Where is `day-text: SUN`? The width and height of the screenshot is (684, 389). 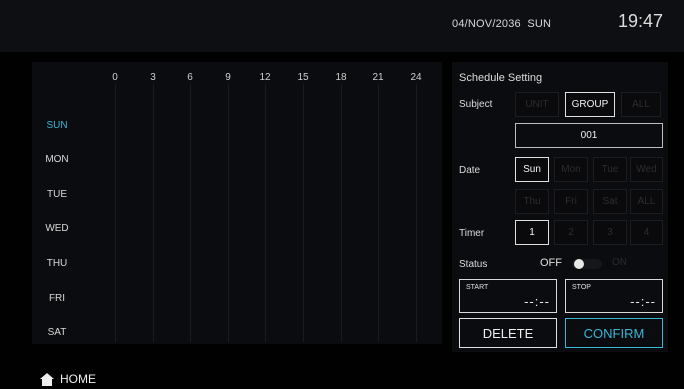 day-text: SUN is located at coordinates (539, 24).